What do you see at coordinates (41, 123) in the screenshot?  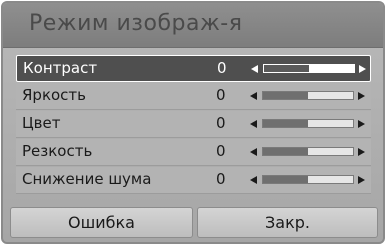 I see `setting-label: Цвет` at bounding box center [41, 123].